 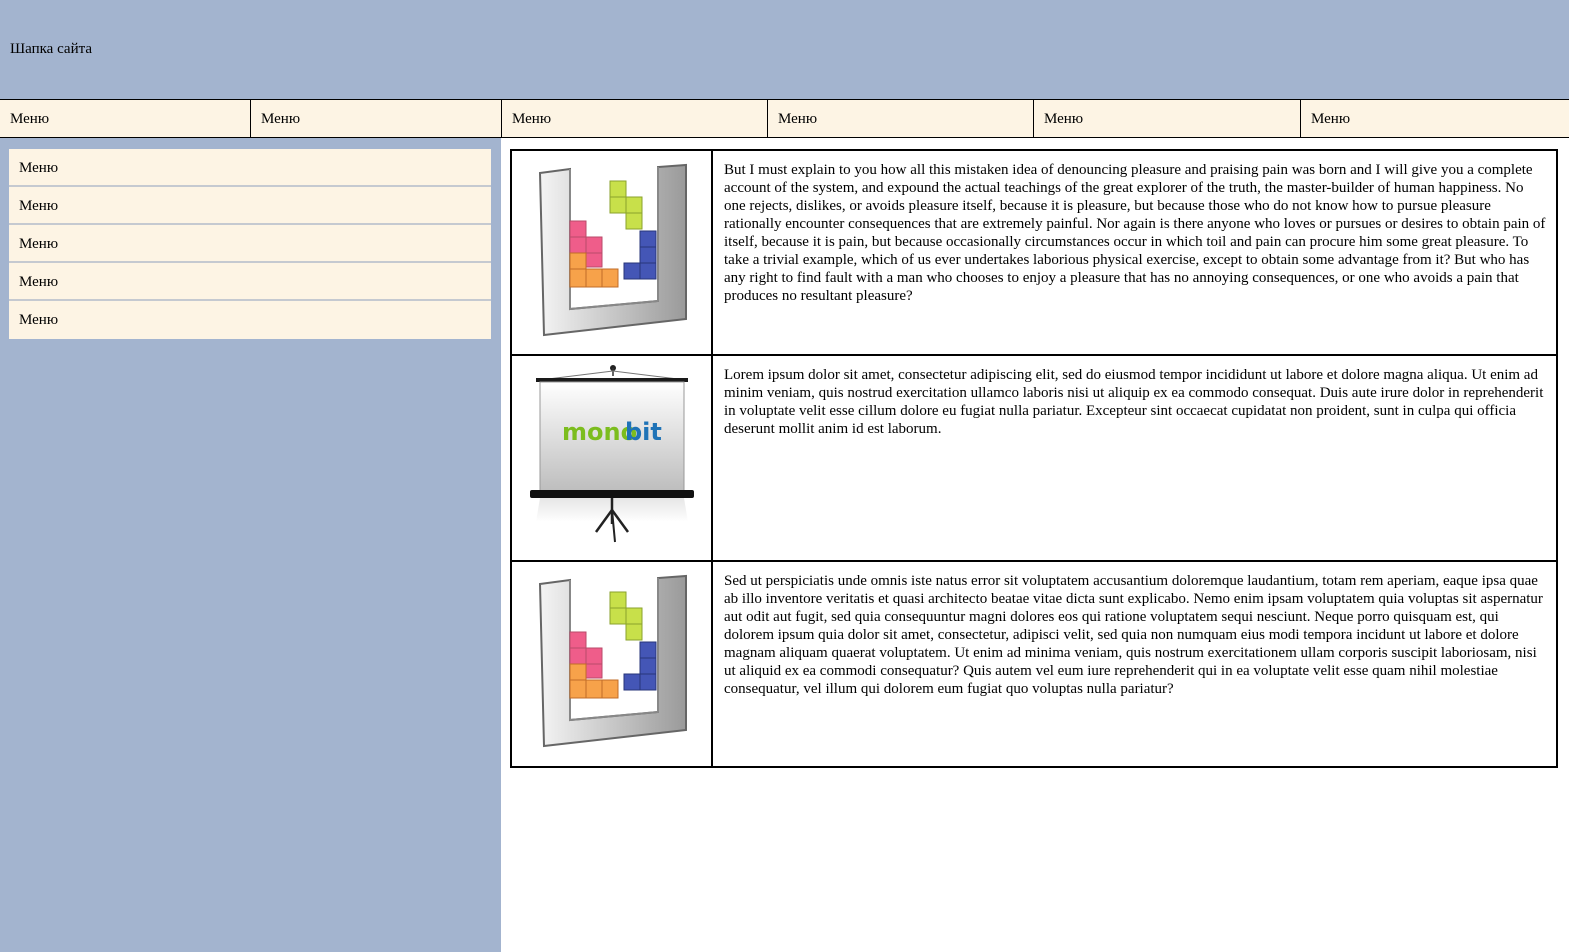 I want to click on topnav-item-3: Меню, so click(x=635, y=118).